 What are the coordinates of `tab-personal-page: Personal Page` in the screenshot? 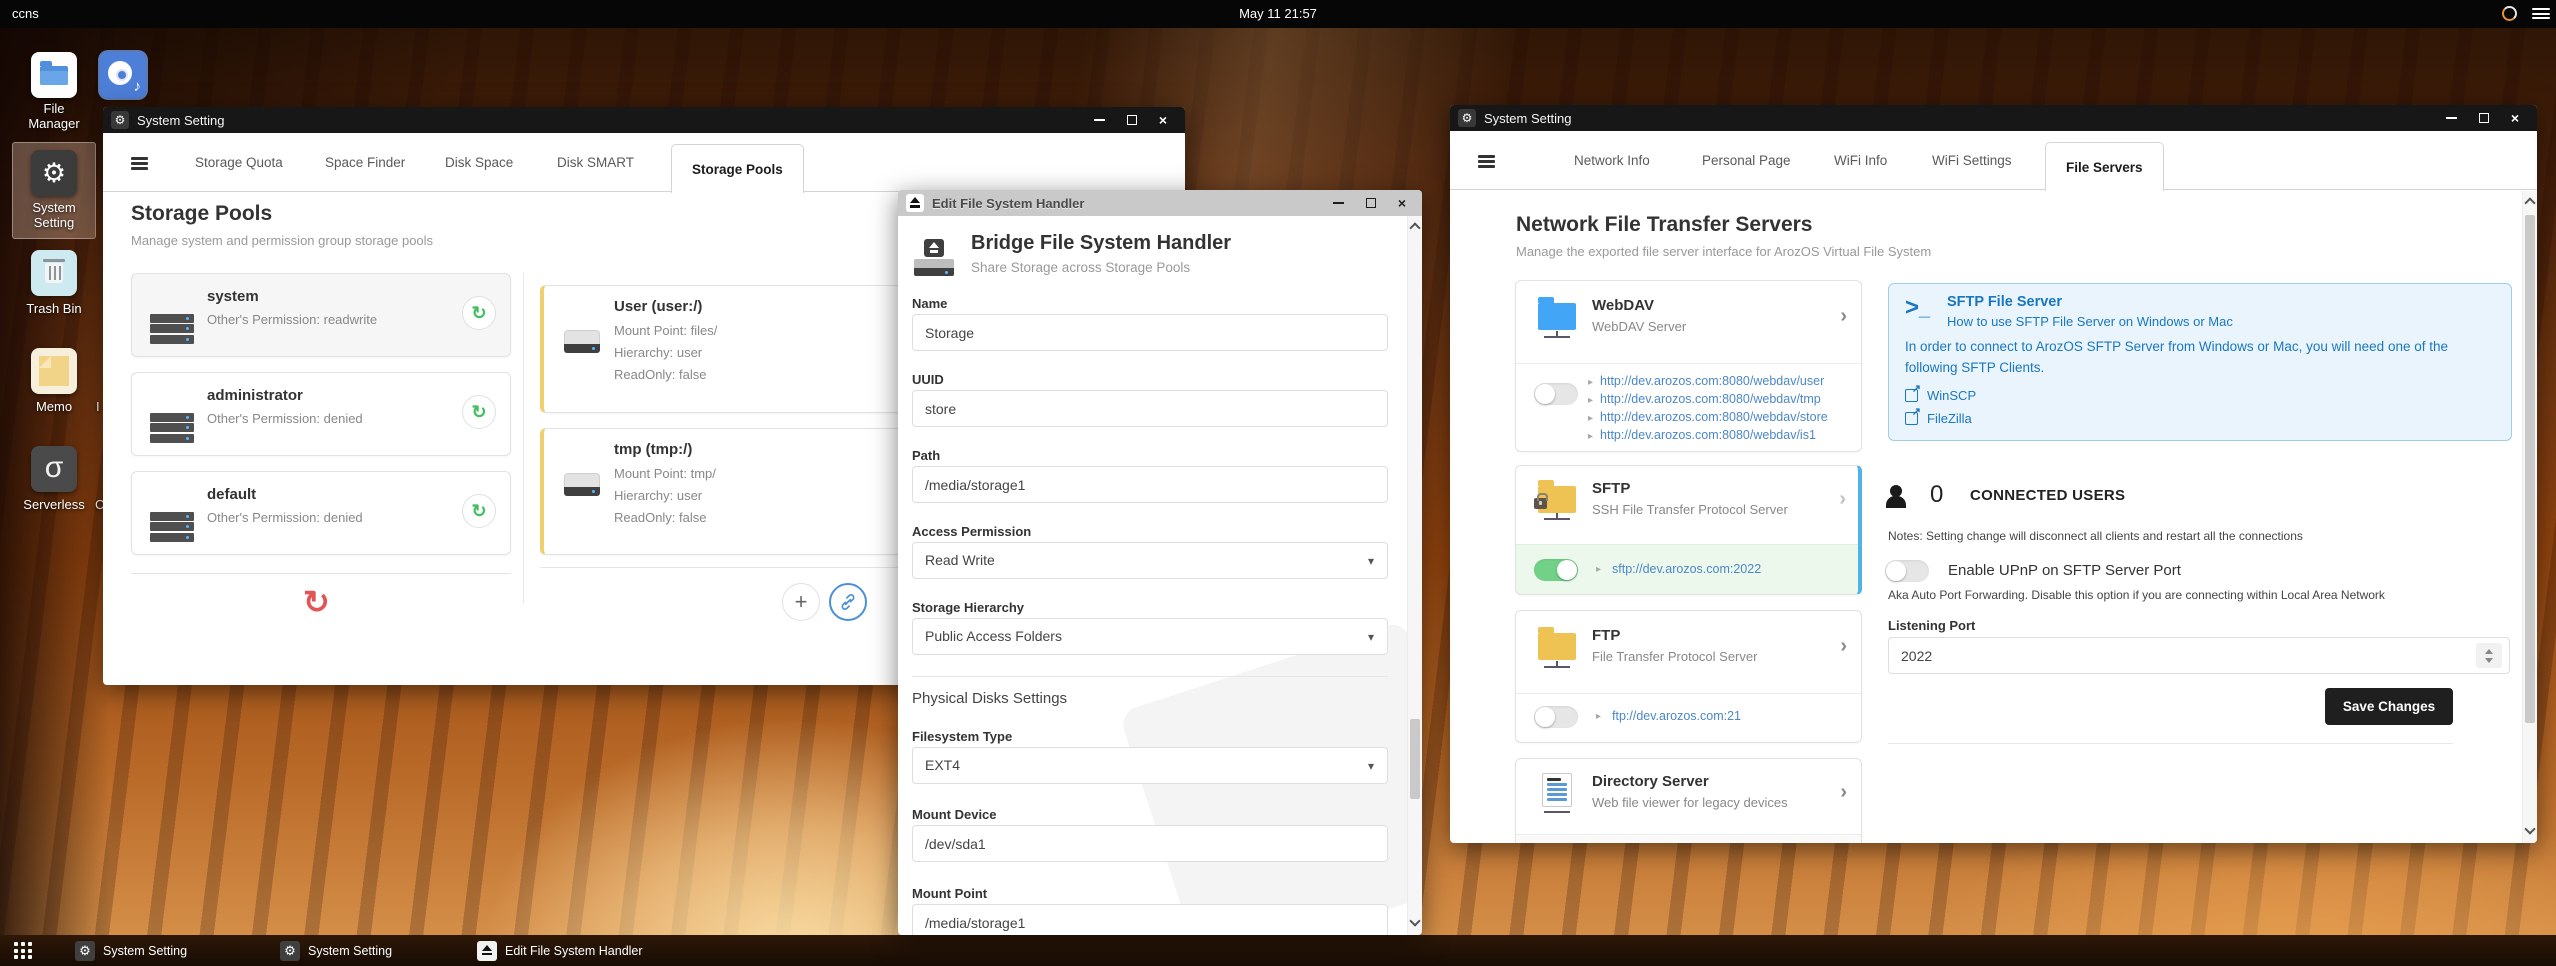 It's located at (1746, 160).